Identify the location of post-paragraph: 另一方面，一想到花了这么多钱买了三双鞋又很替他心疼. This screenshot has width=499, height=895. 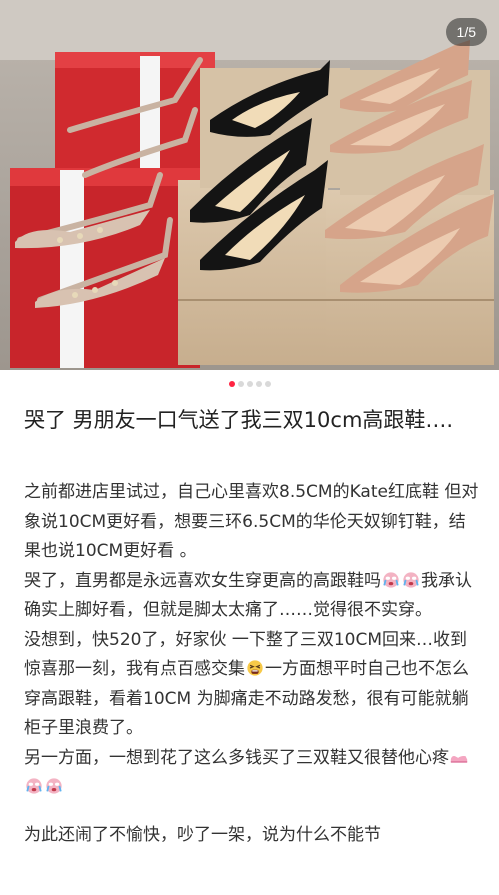
(253, 773).